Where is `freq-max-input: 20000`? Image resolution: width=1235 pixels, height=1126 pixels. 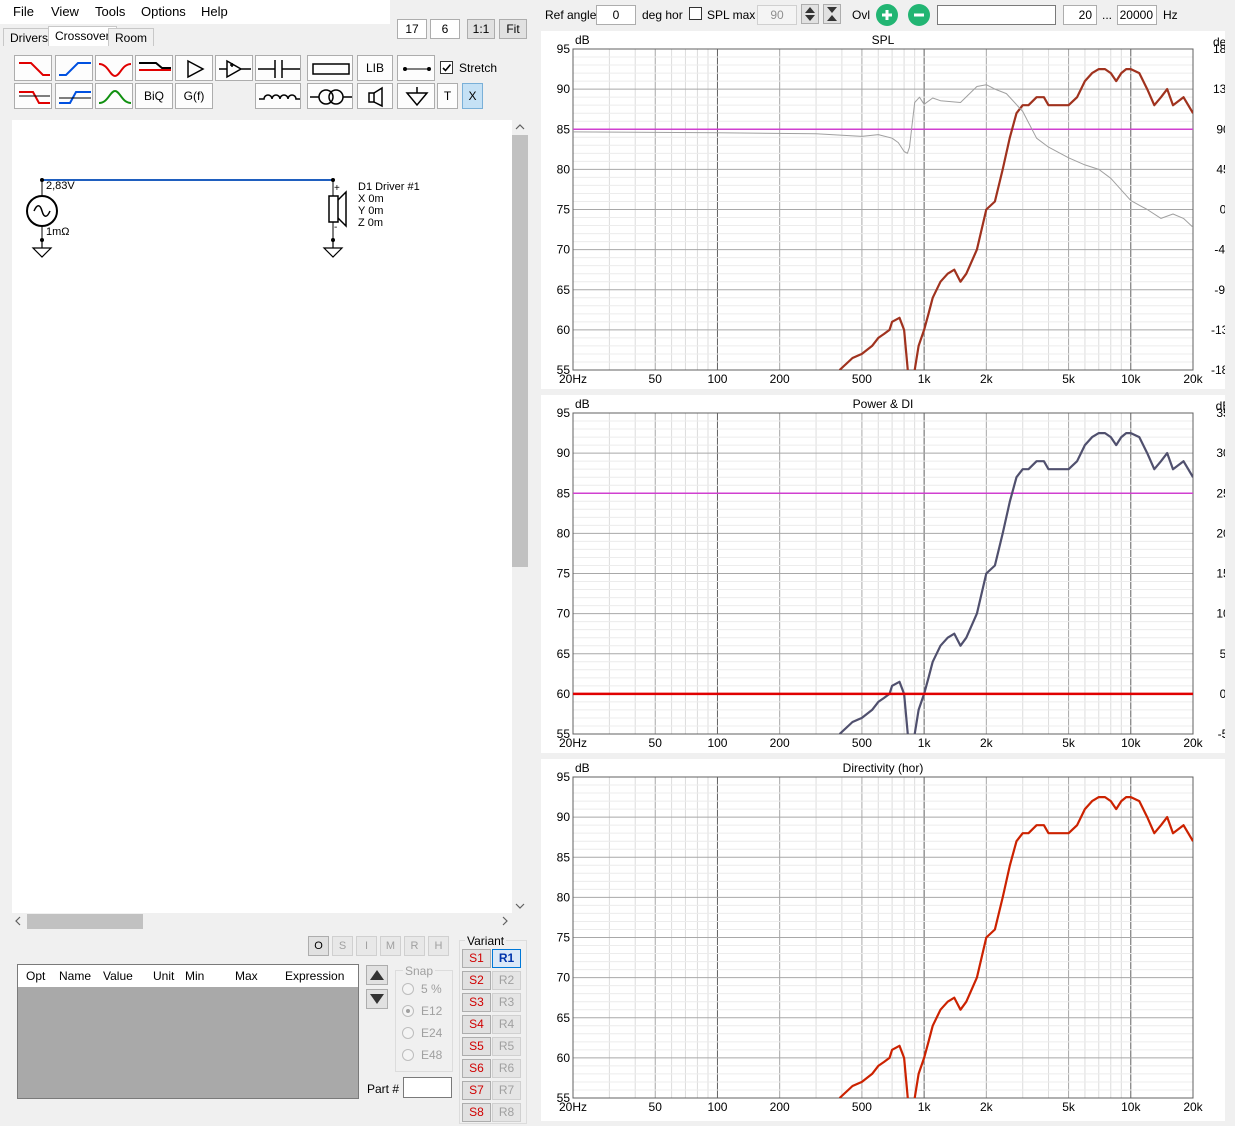
freq-max-input: 20000 is located at coordinates (1137, 15).